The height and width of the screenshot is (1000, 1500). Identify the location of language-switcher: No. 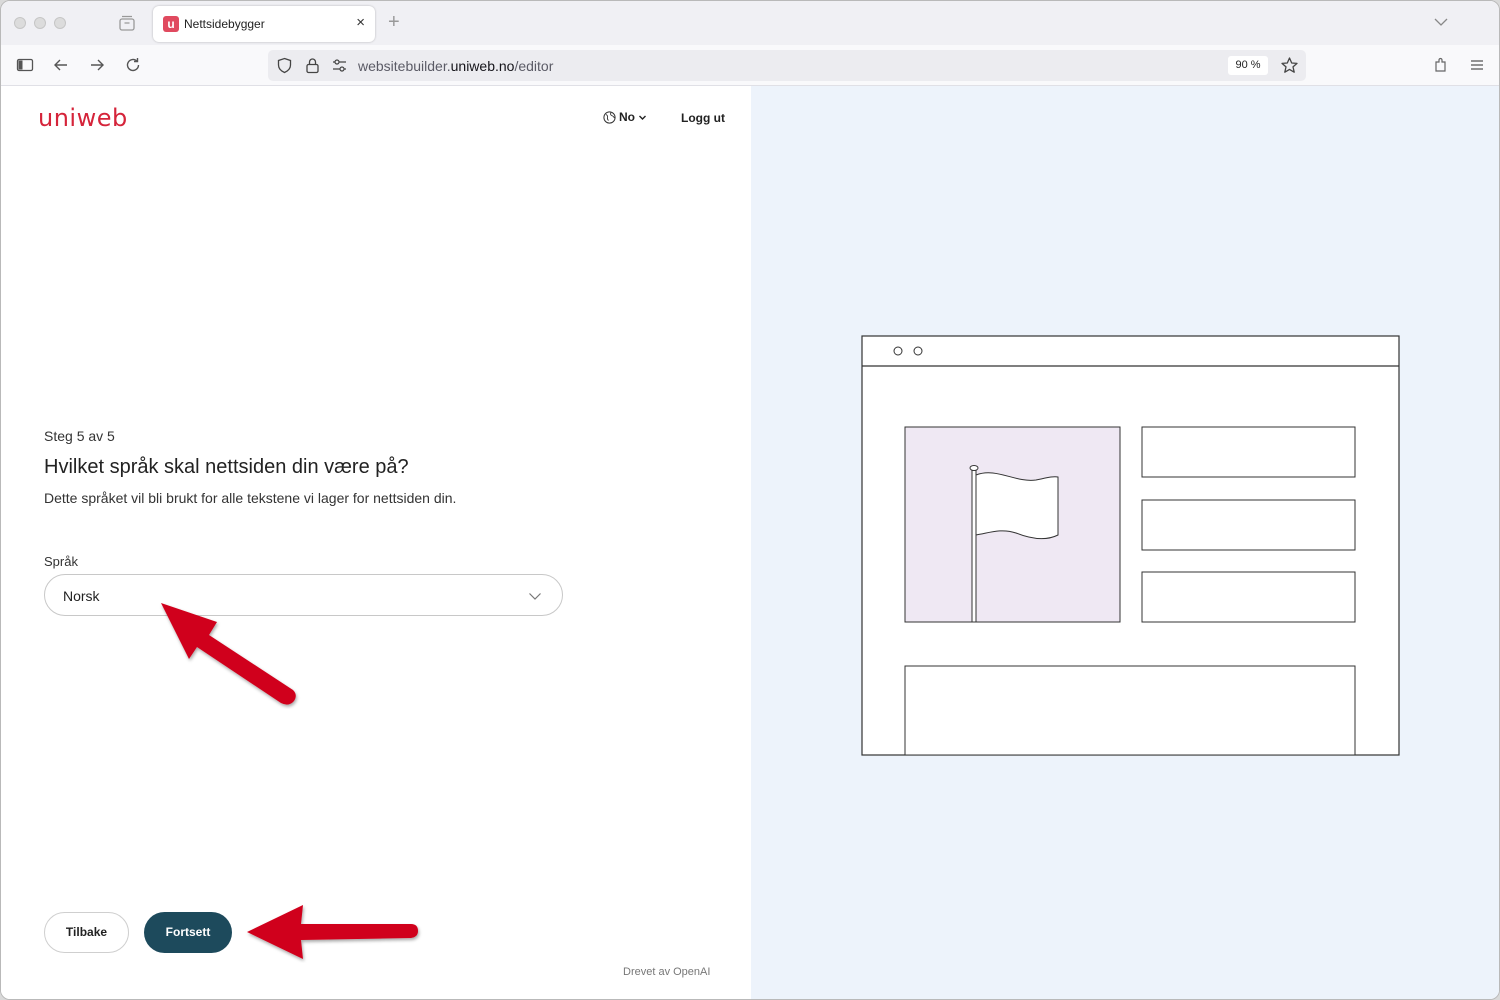
(625, 117).